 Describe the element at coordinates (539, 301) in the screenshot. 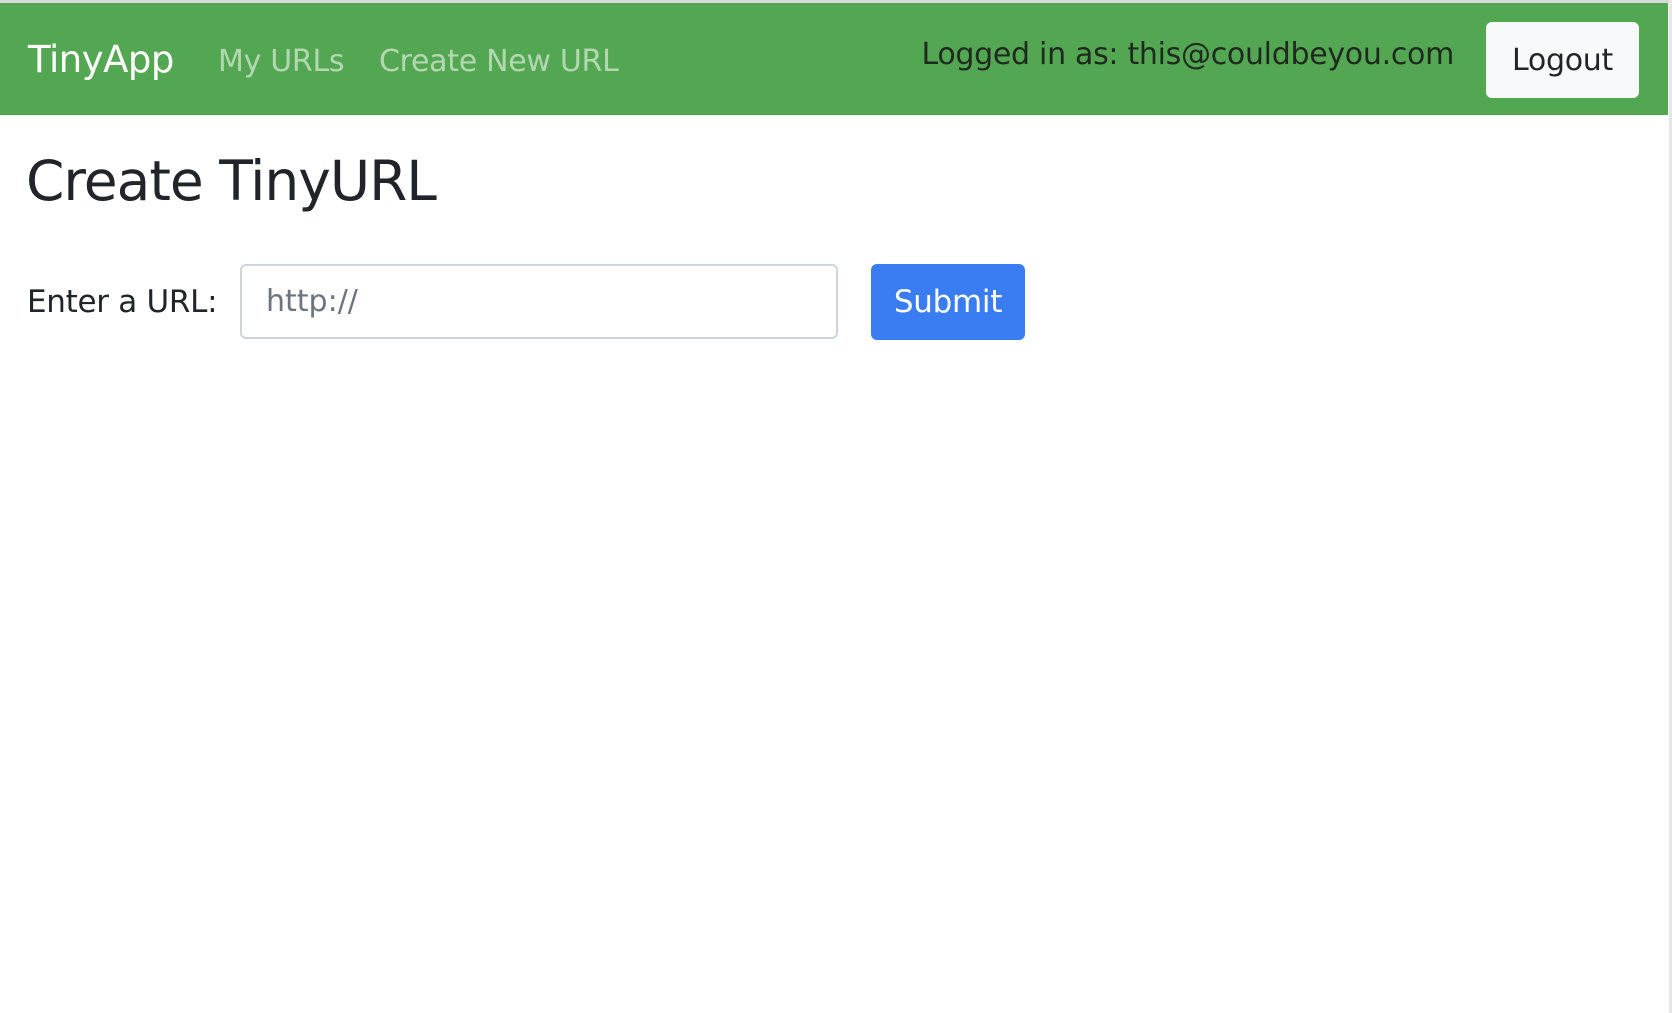

I see `url-input` at that location.